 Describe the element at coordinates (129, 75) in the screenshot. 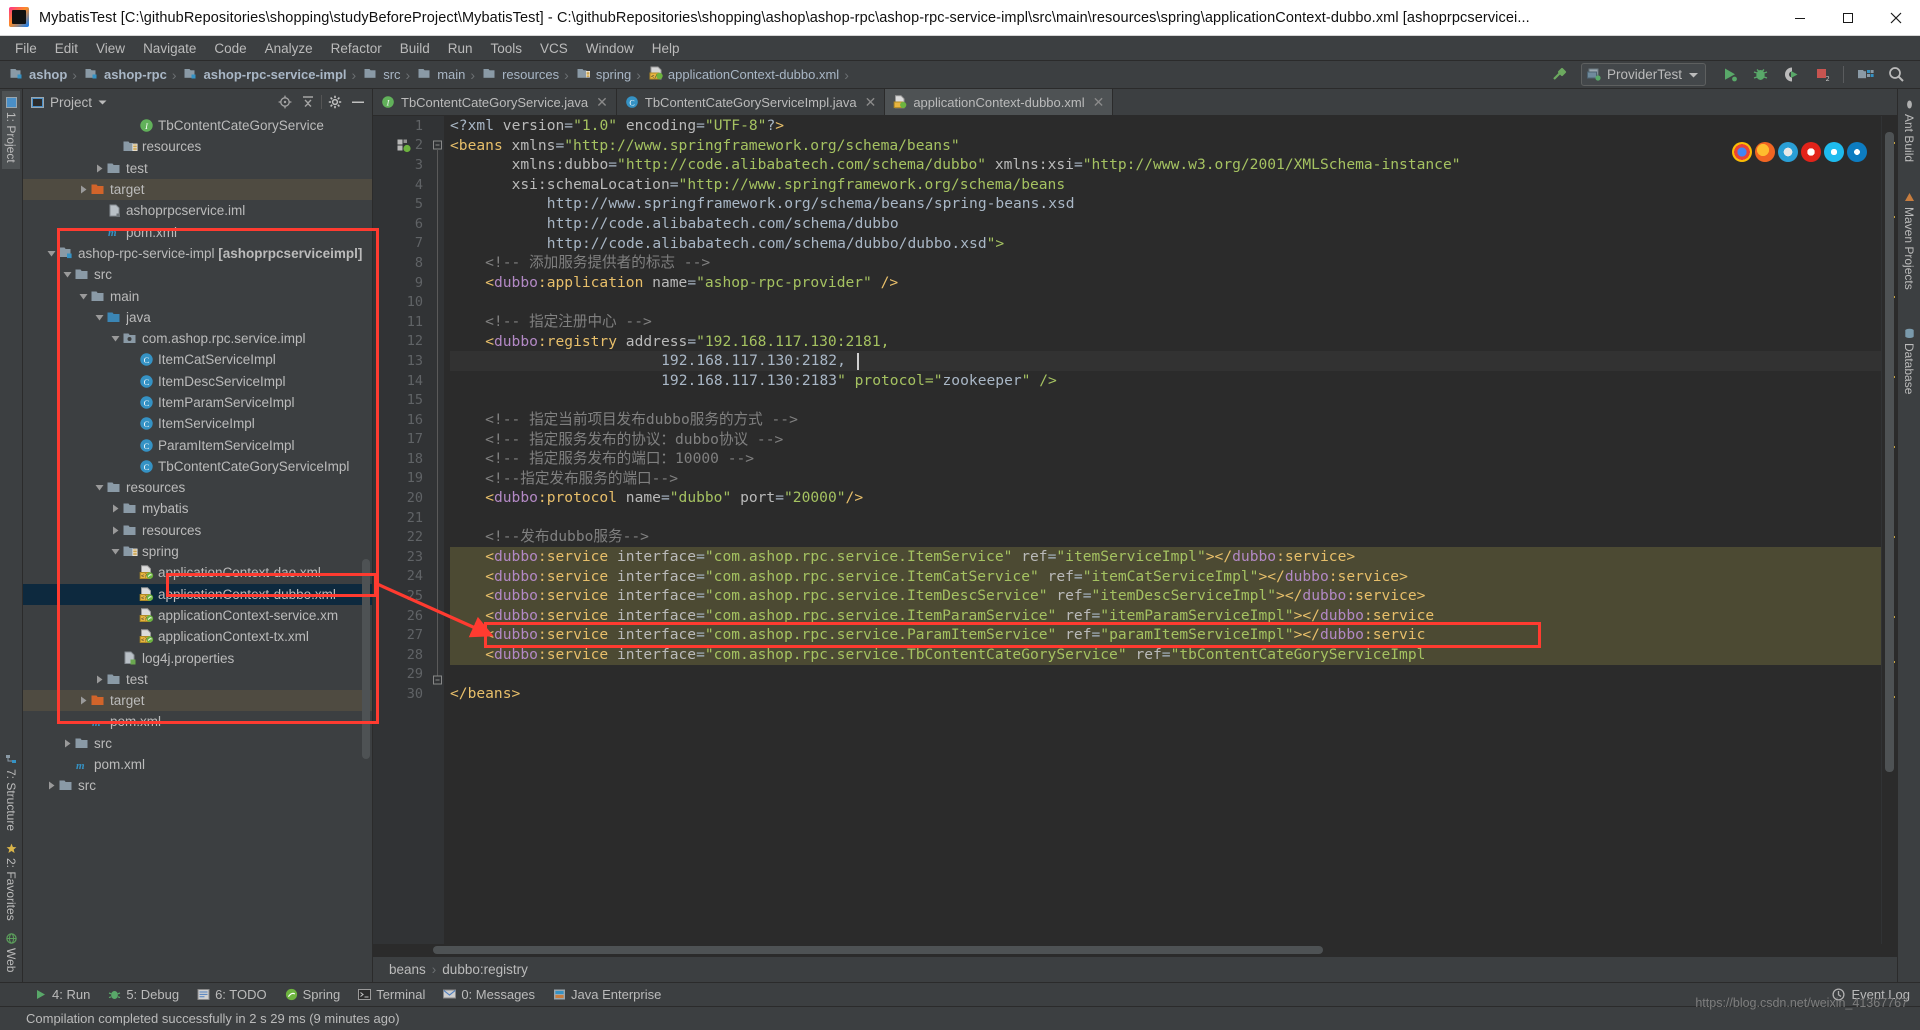

I see `breadcrumb-item-ashop-rpc: ashop-rpc ›` at that location.